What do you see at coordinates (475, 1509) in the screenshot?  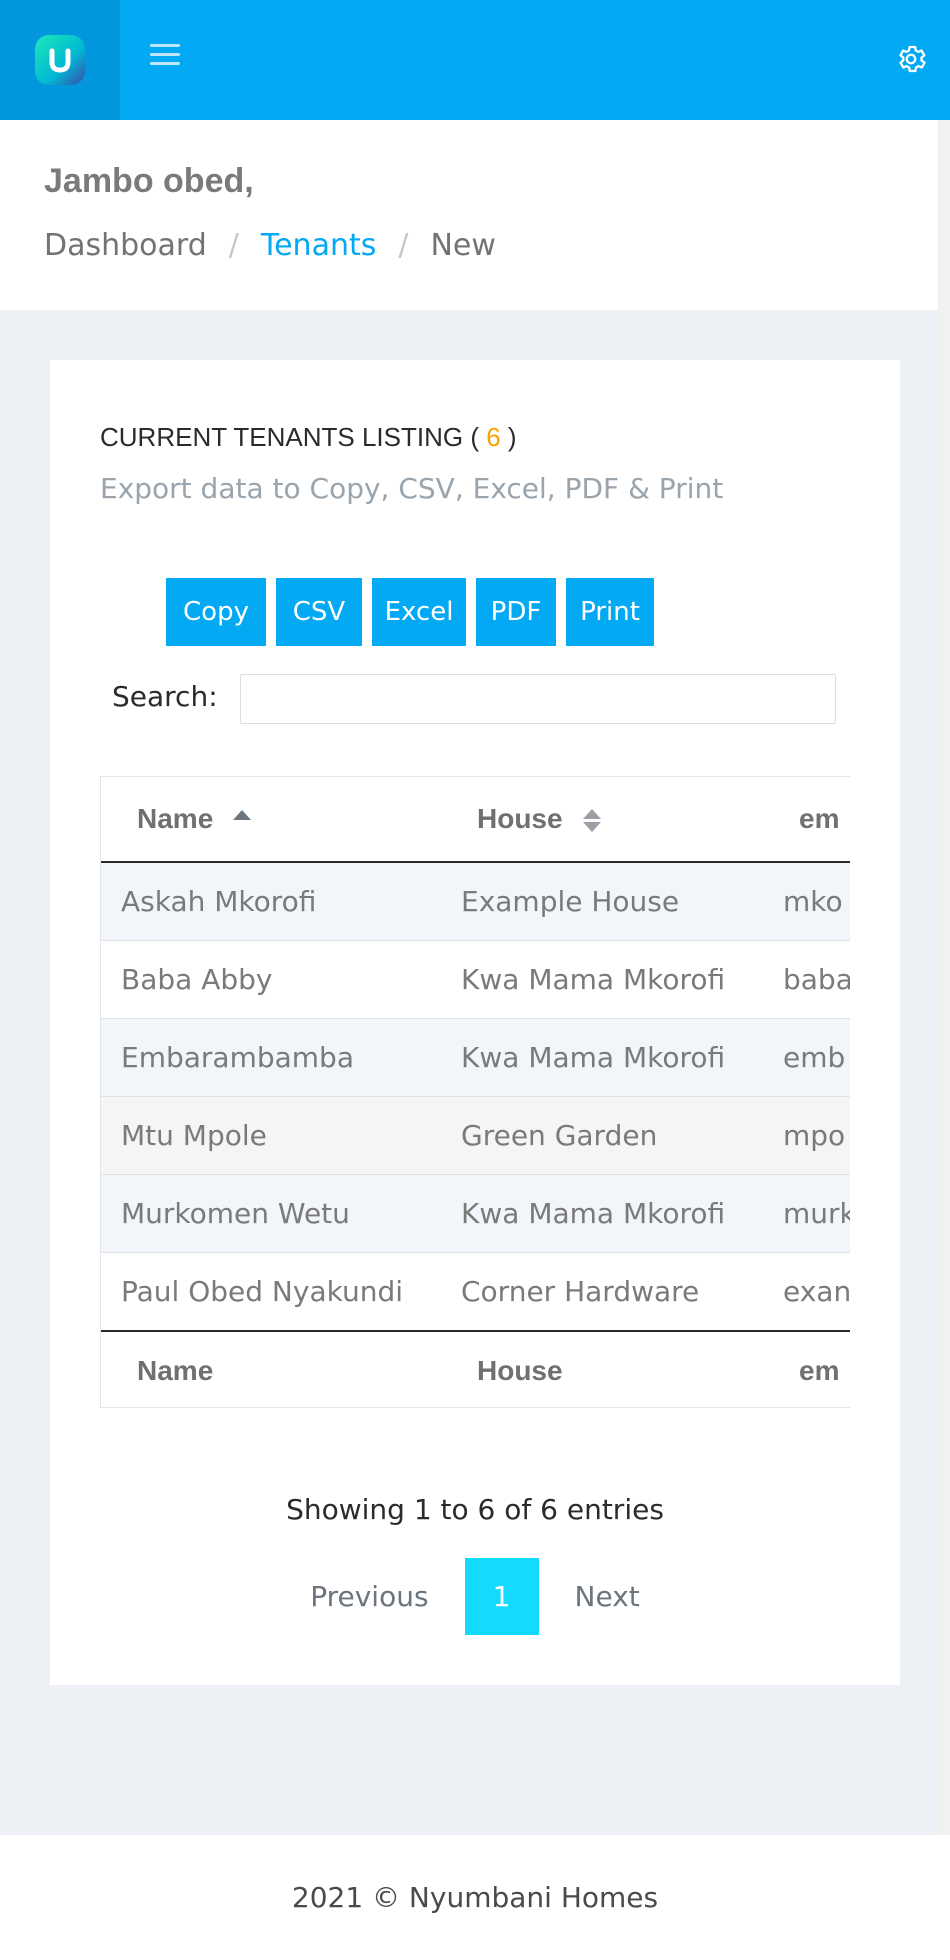 I see `table-info: Showing 1 to 6 of 6 entries` at bounding box center [475, 1509].